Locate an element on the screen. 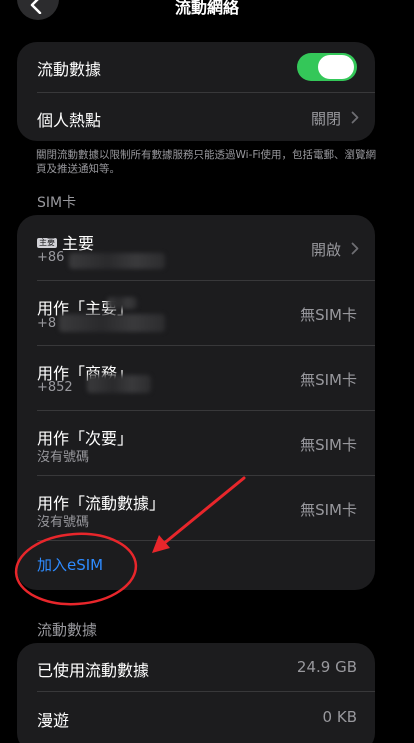 Image resolution: width=414 pixels, height=743 pixels. cellular-data-row: 流動數據 is located at coordinates (196, 67).